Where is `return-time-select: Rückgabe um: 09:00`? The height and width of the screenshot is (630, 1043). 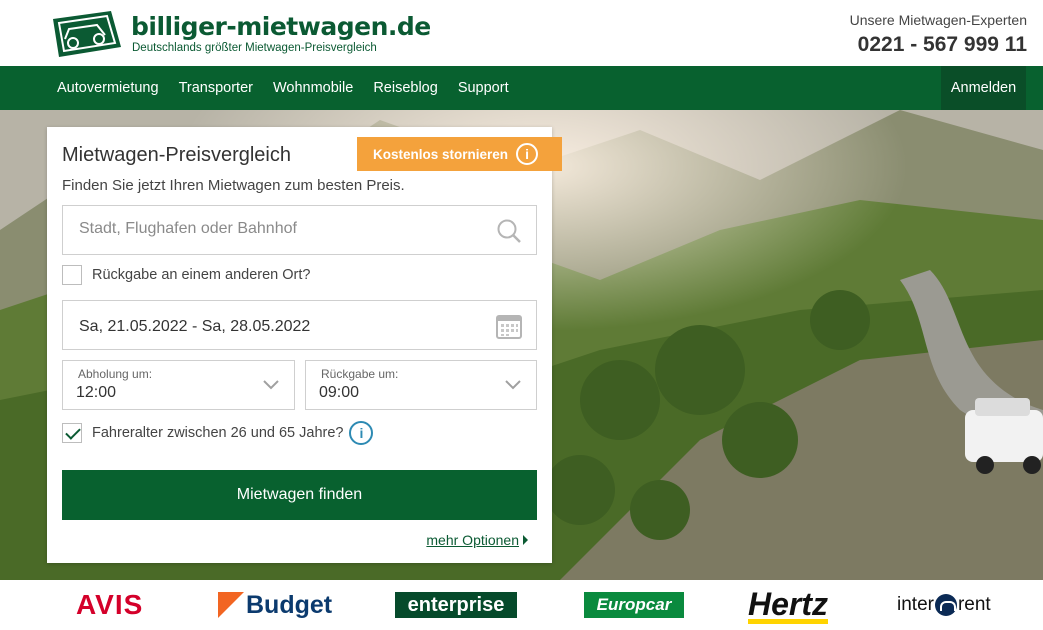
return-time-select: Rückgabe um: 09:00 is located at coordinates (421, 385).